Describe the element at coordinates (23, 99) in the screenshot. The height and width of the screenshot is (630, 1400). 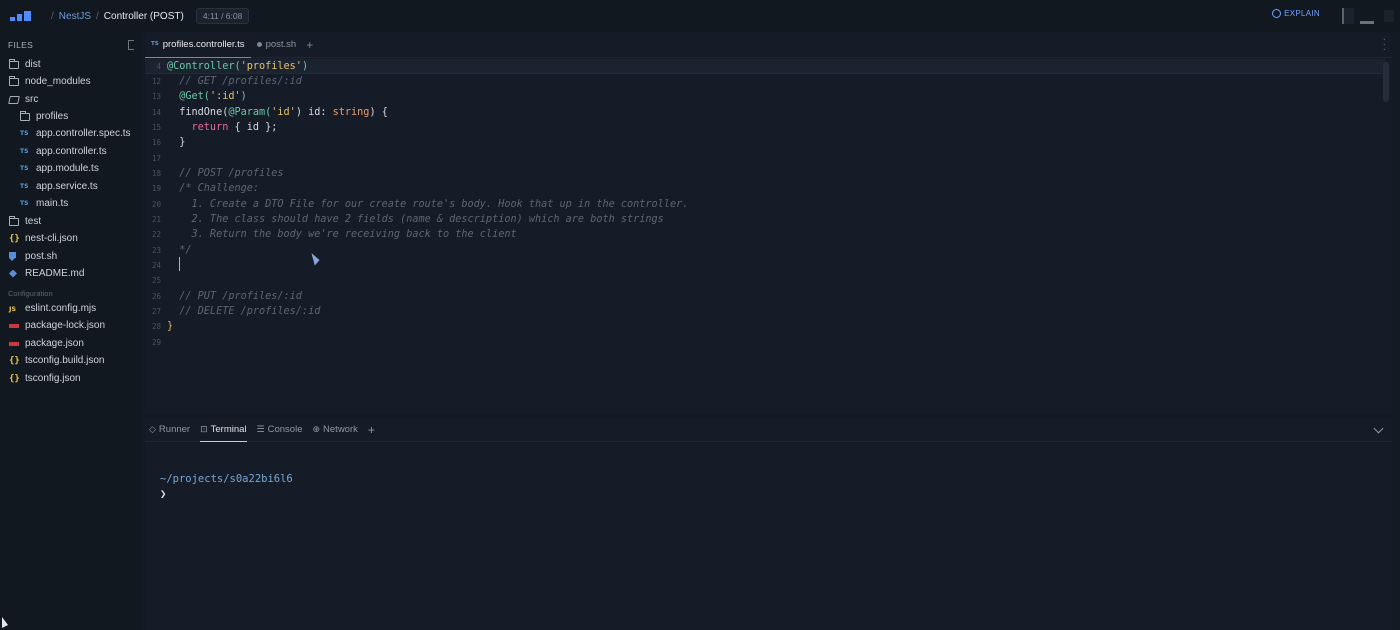
I see `tree-item-src: src` at that location.